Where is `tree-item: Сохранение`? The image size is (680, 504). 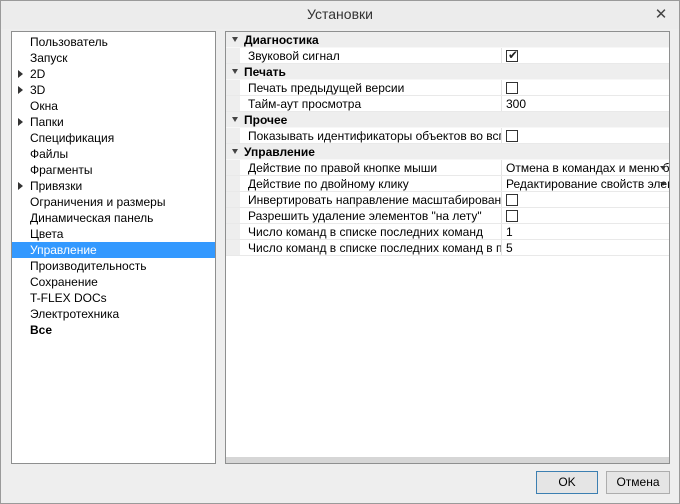
tree-item: Сохранение is located at coordinates (113, 282).